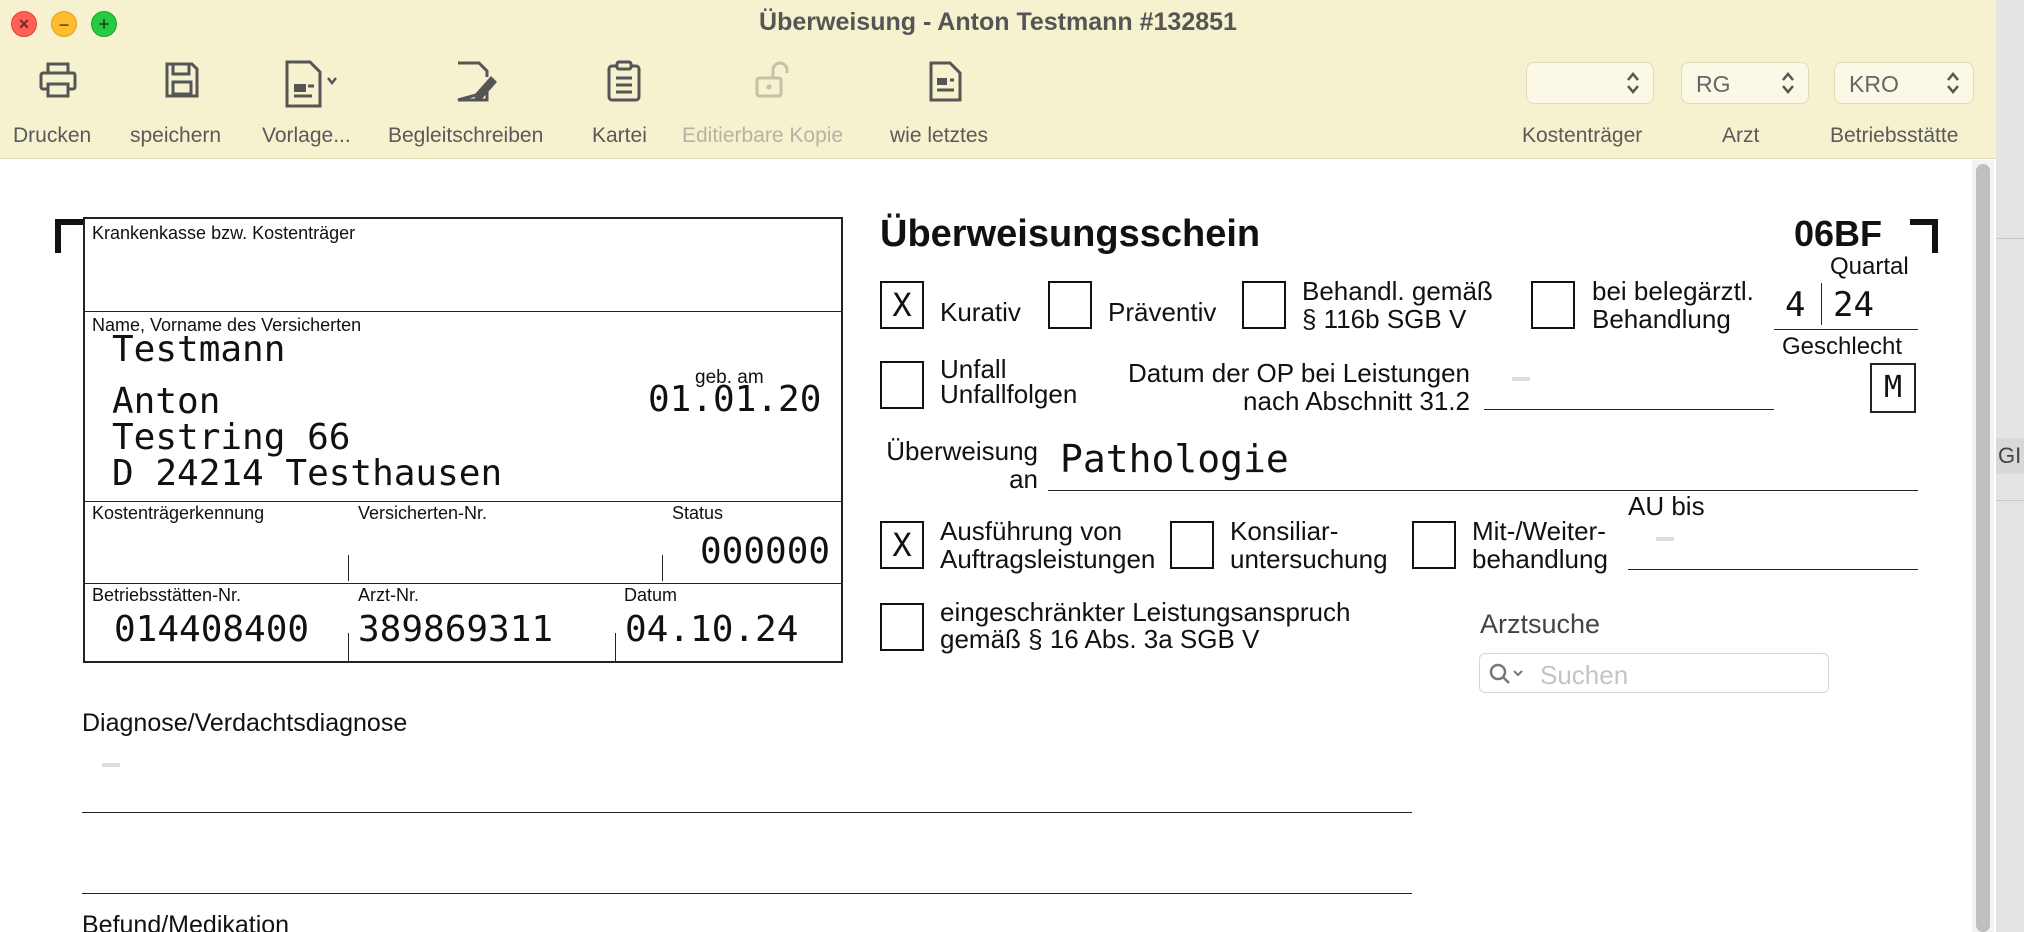 This screenshot has width=2024, height=932. What do you see at coordinates (1935, 236) in the screenshot?
I see `corner-mark-right-vertical` at bounding box center [1935, 236].